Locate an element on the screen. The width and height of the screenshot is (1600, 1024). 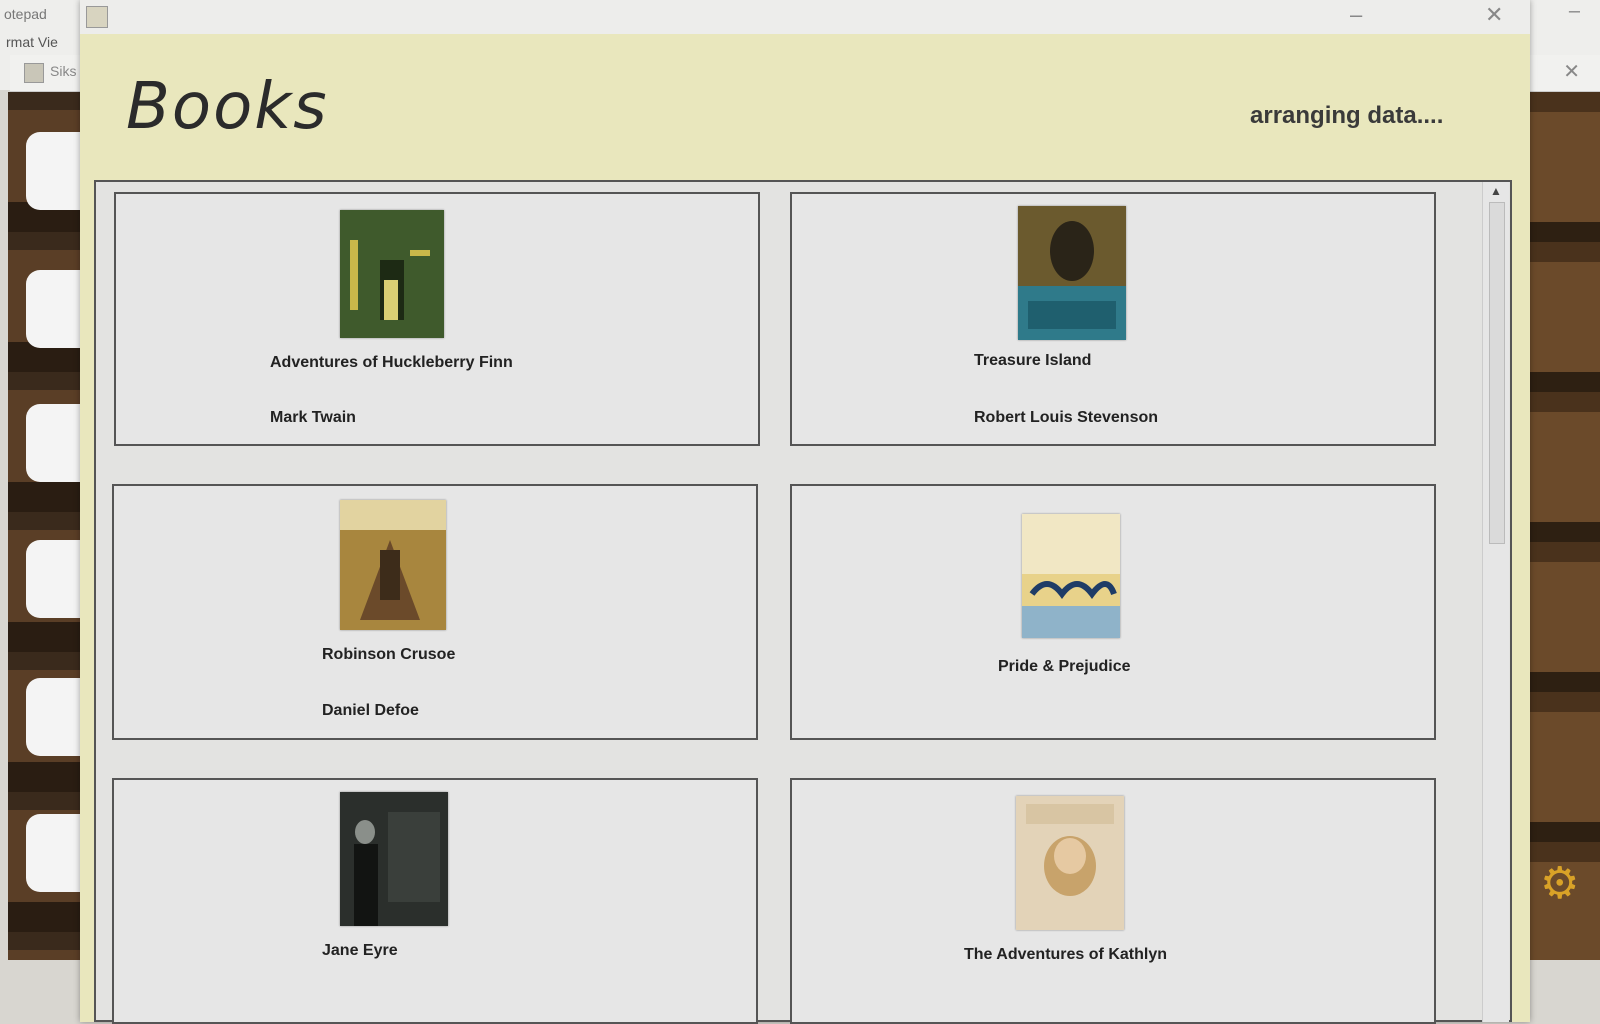
book-card: Jane Eyre is located at coordinates (435, 901).